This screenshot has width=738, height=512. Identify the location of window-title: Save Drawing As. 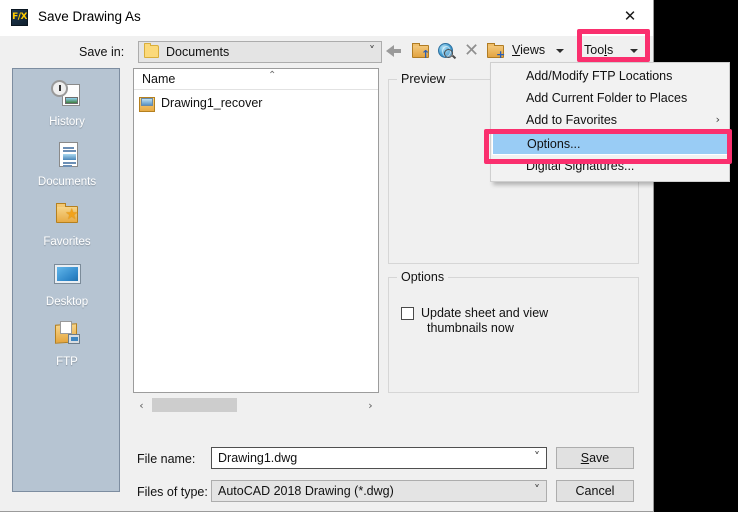
(89, 16).